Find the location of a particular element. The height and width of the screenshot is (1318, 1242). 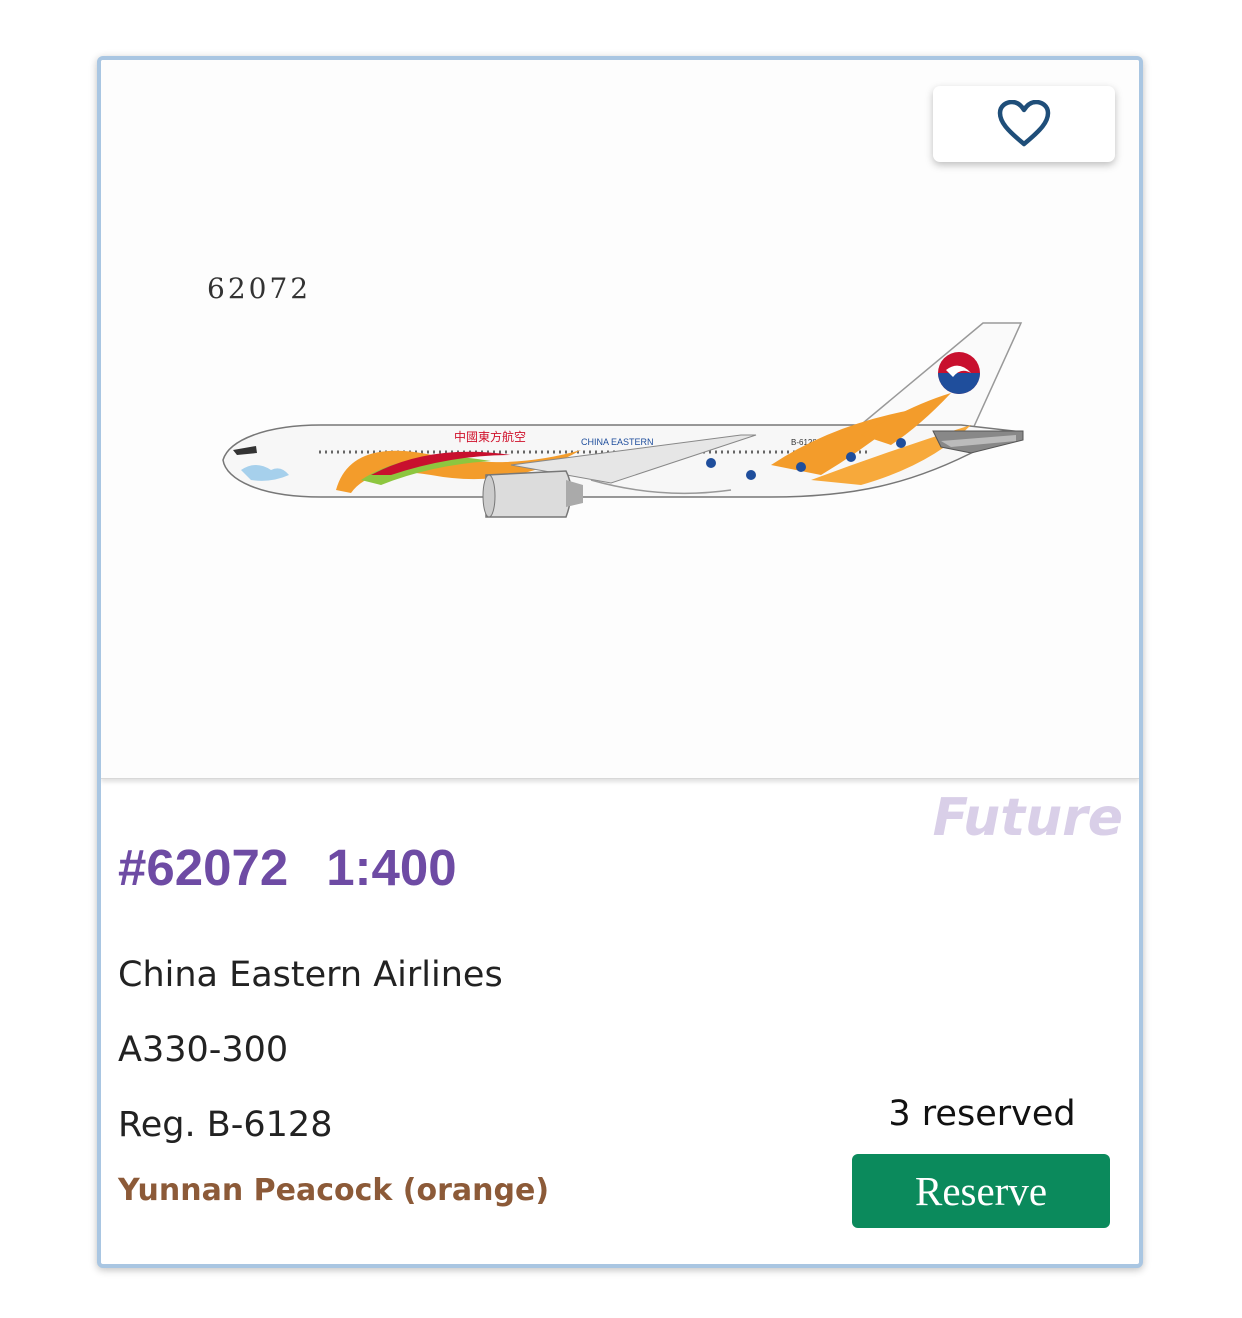

heart-icon is located at coordinates (1024, 123).